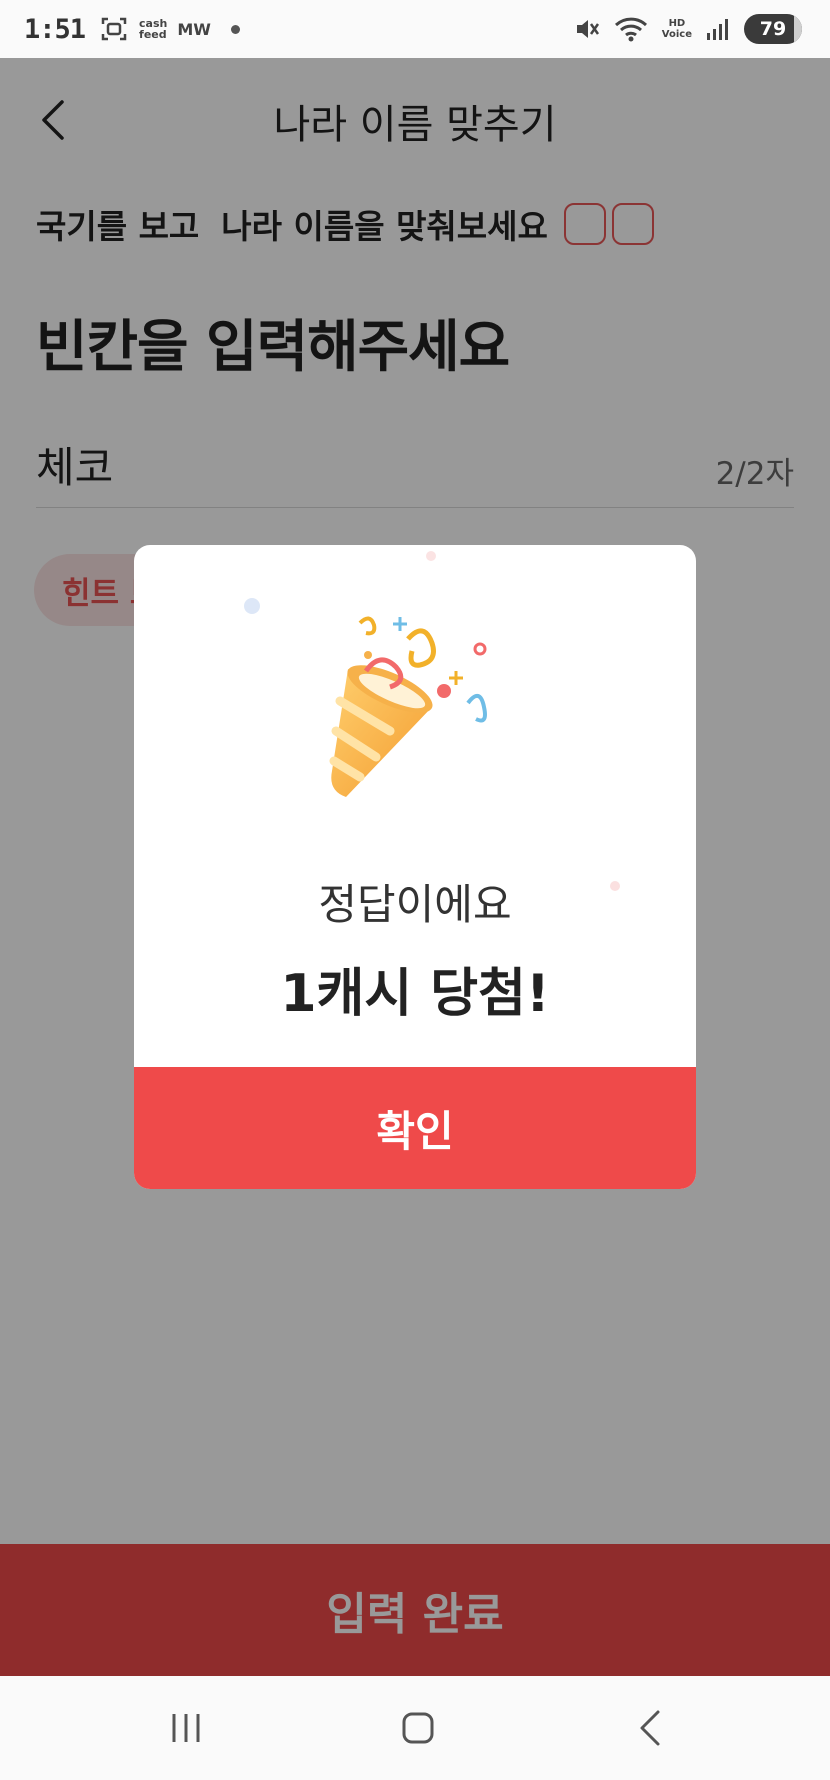 This screenshot has width=830, height=1780. Describe the element at coordinates (415, 29) in the screenshot. I see `status-bar: 1:51 cash feed MW HD Voice 79` at that location.